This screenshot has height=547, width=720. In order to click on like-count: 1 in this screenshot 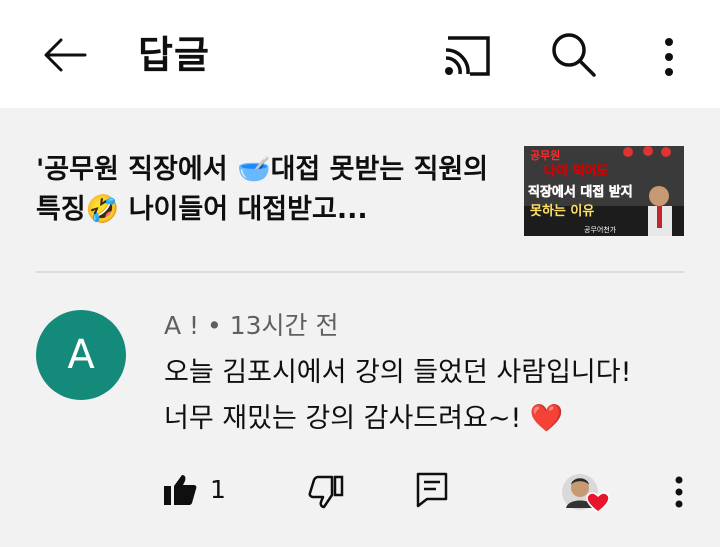, I will do `click(218, 489)`.